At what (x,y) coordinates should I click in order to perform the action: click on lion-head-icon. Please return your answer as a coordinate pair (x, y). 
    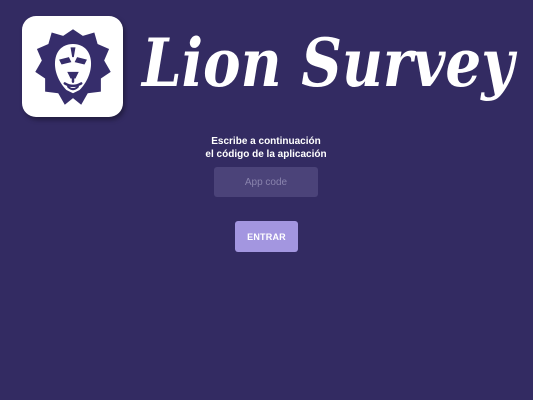
    Looking at the image, I should click on (72, 66).